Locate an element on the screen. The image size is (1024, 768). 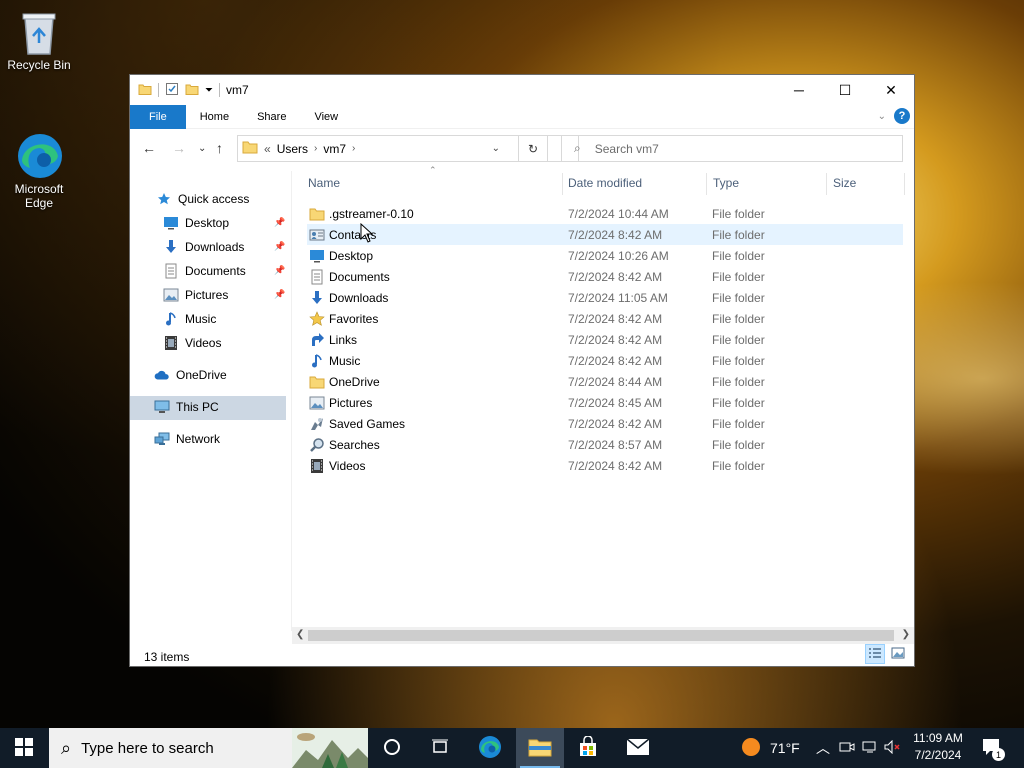
nav-network: Network is located at coordinates (187, 439).